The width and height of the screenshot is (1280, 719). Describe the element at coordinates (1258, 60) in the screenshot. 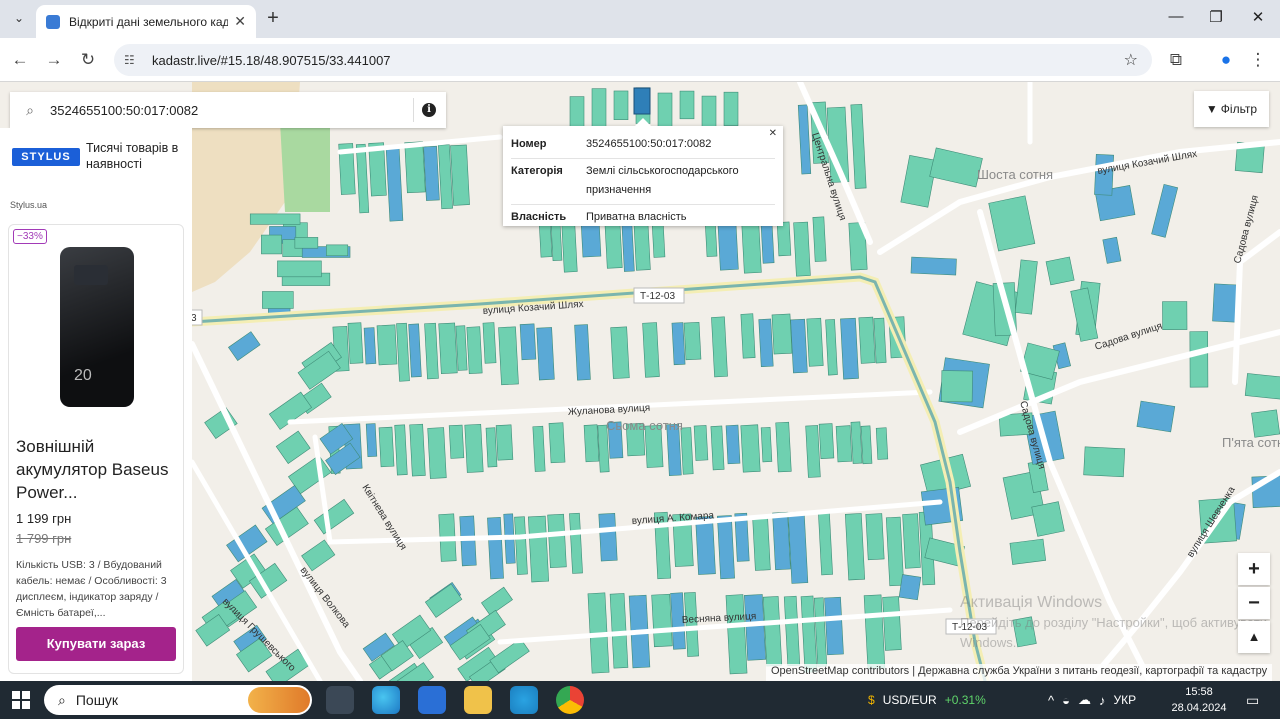

I see `menu-icon: ⋮` at that location.